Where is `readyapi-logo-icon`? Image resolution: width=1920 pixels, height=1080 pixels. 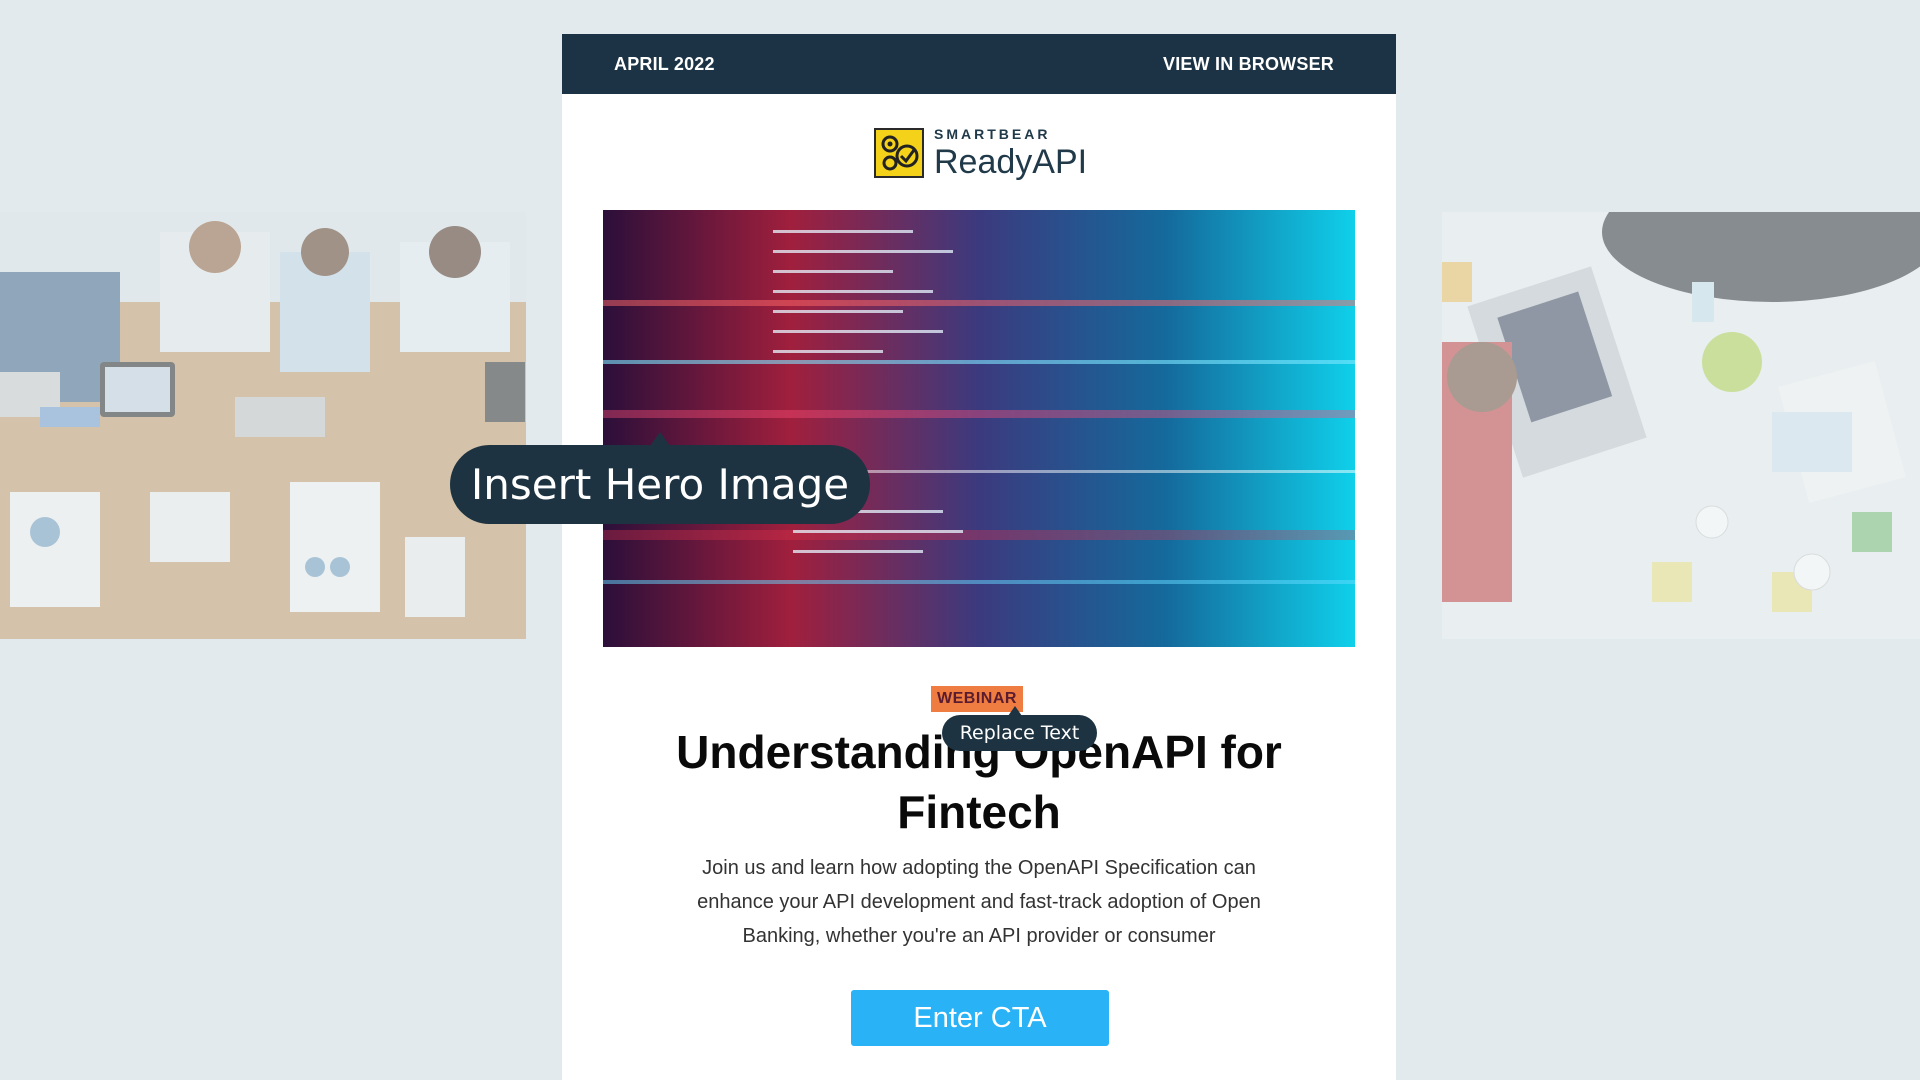 readyapi-logo-icon is located at coordinates (899, 153).